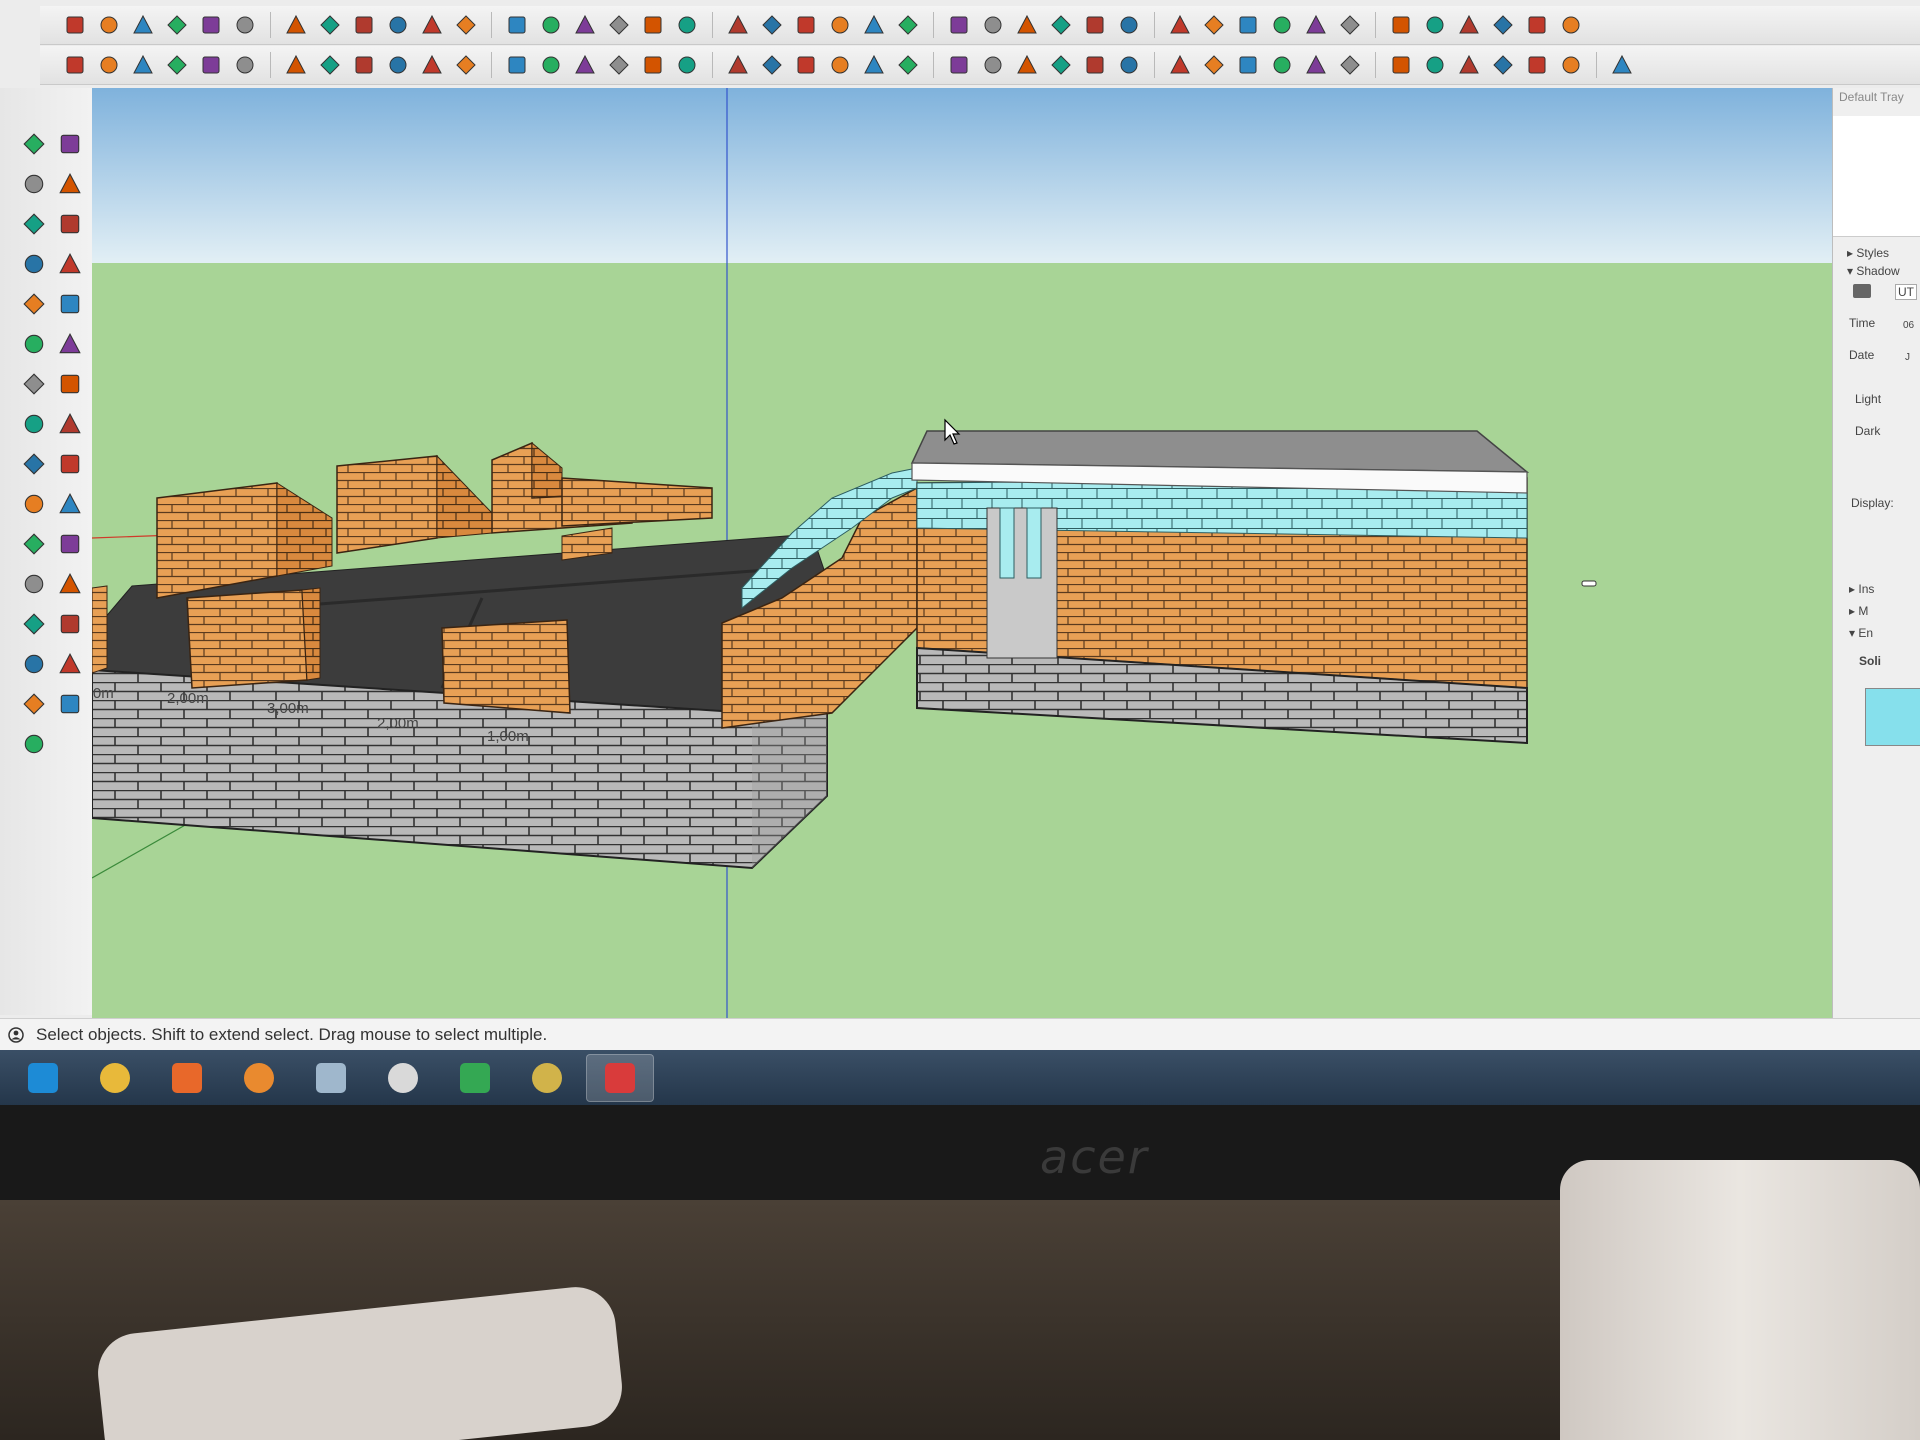 The image size is (1920, 1440). Describe the element at coordinates (551, 65) in the screenshot. I see `flat-roof-icon` at that location.